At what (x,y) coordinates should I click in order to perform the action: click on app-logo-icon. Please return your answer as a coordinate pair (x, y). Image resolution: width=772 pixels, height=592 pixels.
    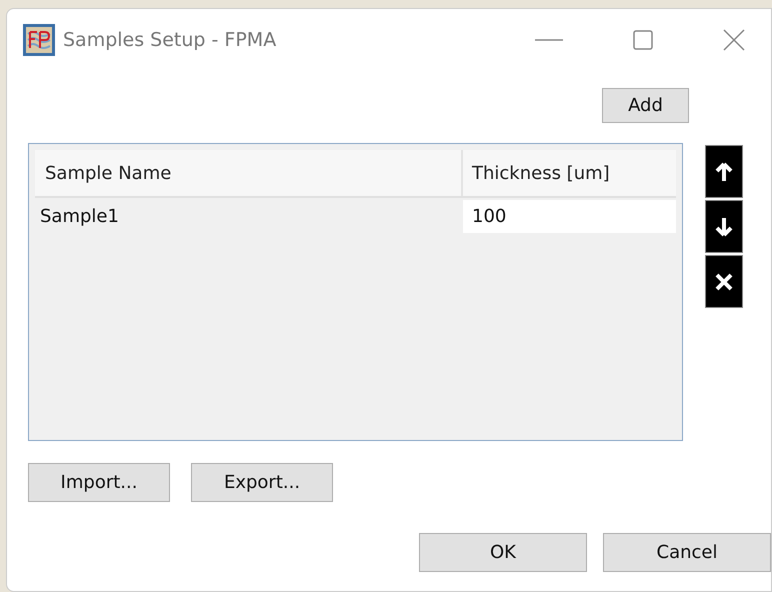
    Looking at the image, I should click on (39, 40).